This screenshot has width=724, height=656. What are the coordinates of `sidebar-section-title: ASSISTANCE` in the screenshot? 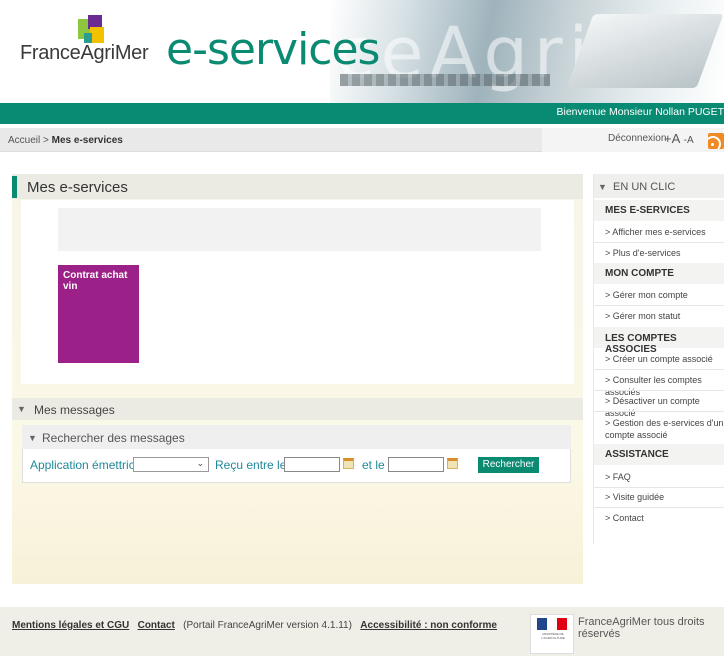 It's located at (637, 454).